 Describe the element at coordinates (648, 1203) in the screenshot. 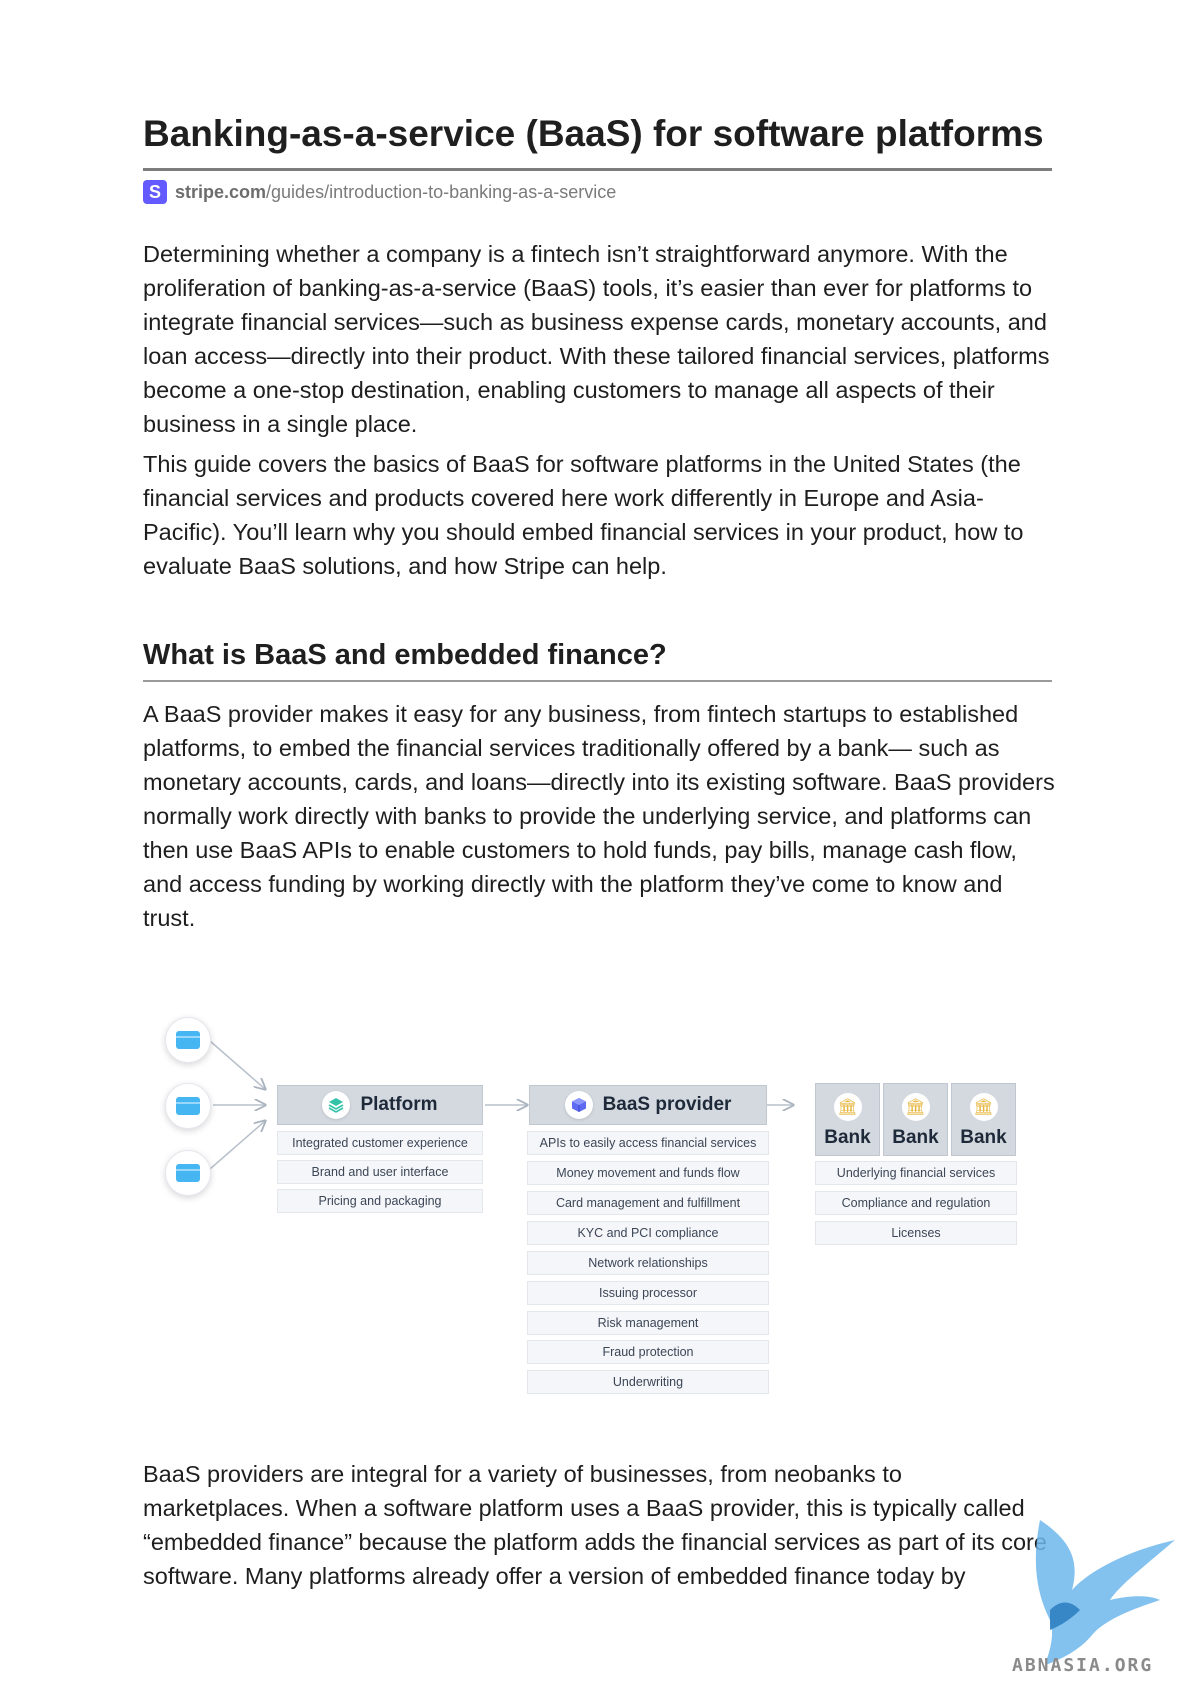

I see `baas-item: Card management and fulfillment` at that location.